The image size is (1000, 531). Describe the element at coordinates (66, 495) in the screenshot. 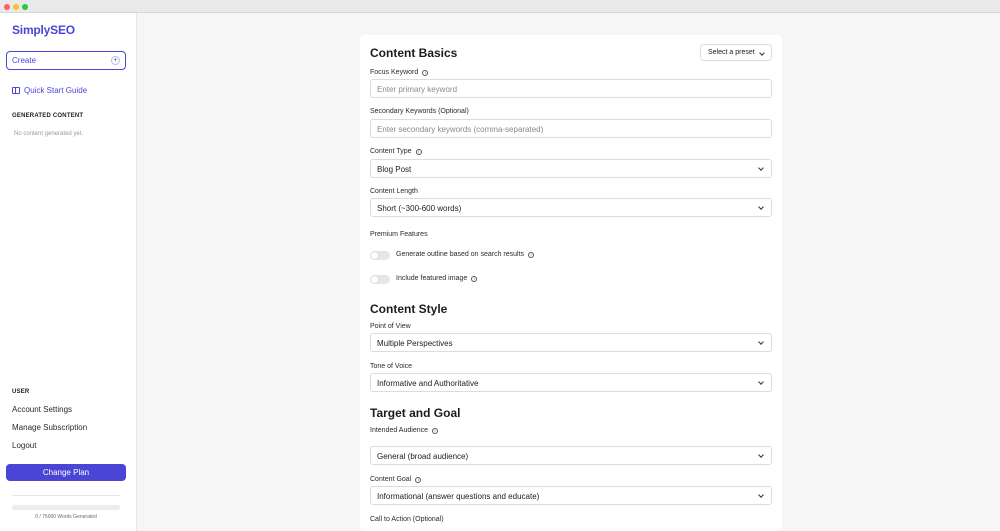

I see `sidebar-divider` at that location.